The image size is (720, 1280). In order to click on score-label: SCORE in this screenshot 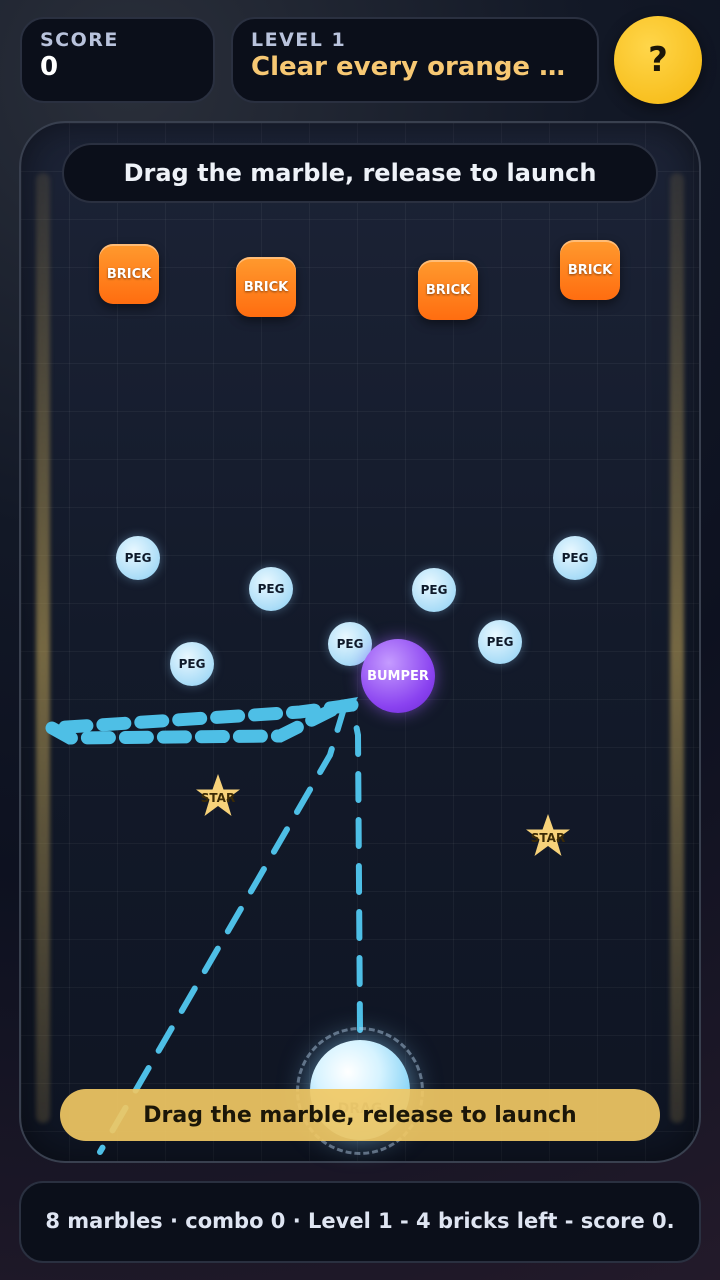, I will do `click(79, 40)`.